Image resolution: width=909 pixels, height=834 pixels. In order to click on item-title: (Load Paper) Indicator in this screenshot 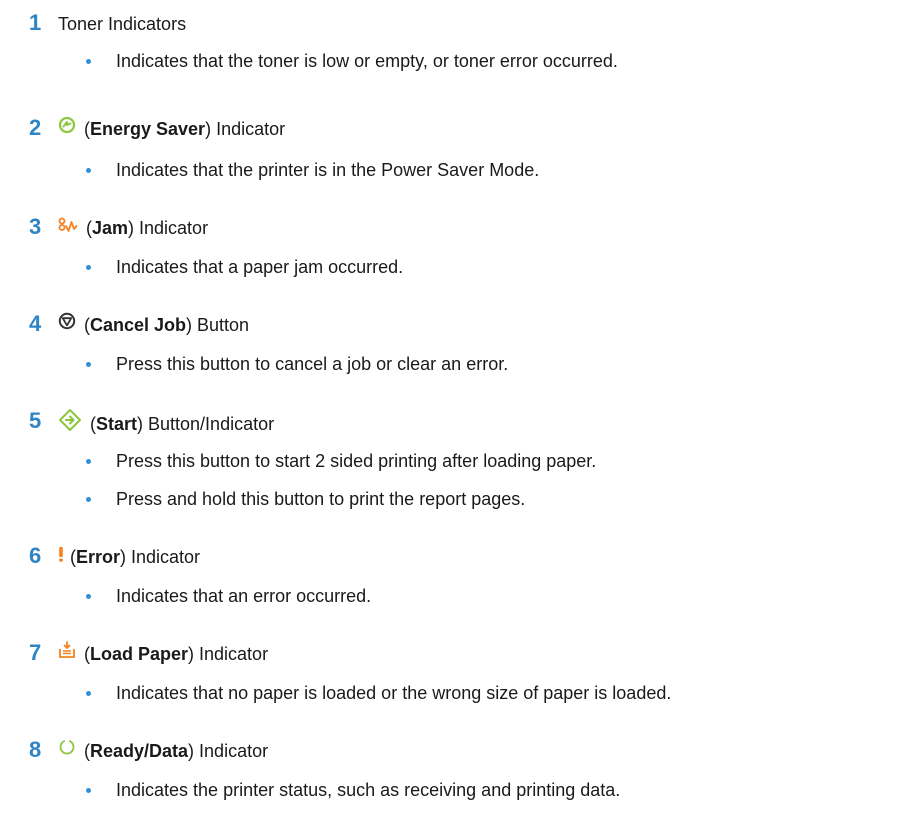, I will do `click(163, 654)`.